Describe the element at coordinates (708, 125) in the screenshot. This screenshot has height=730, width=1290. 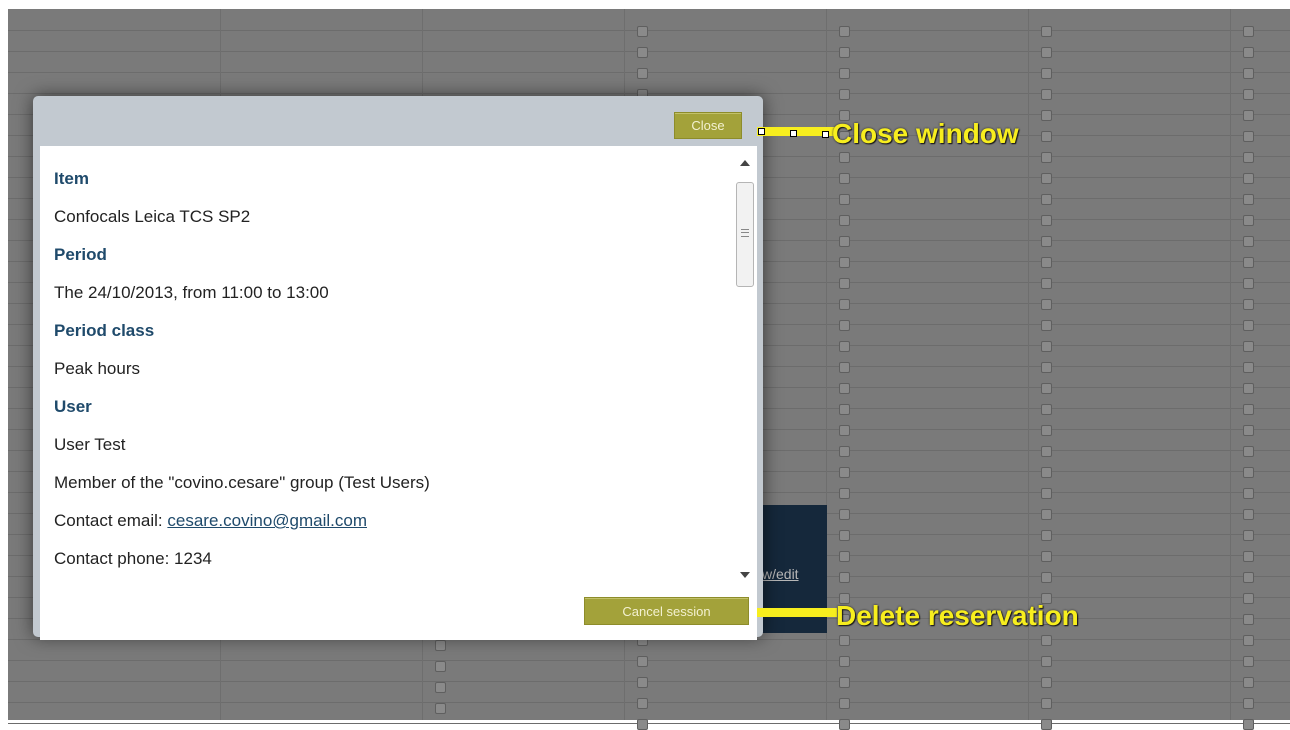
I see `close-button: Close` at that location.